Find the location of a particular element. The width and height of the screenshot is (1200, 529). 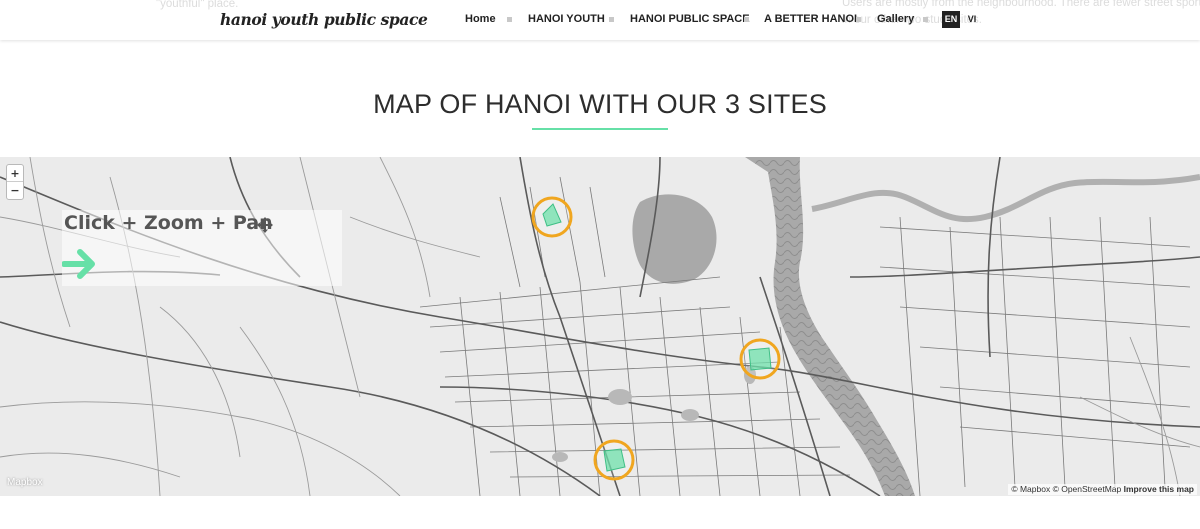

osm-attribution-link: © OpenStreetMap is located at coordinates (1087, 489).